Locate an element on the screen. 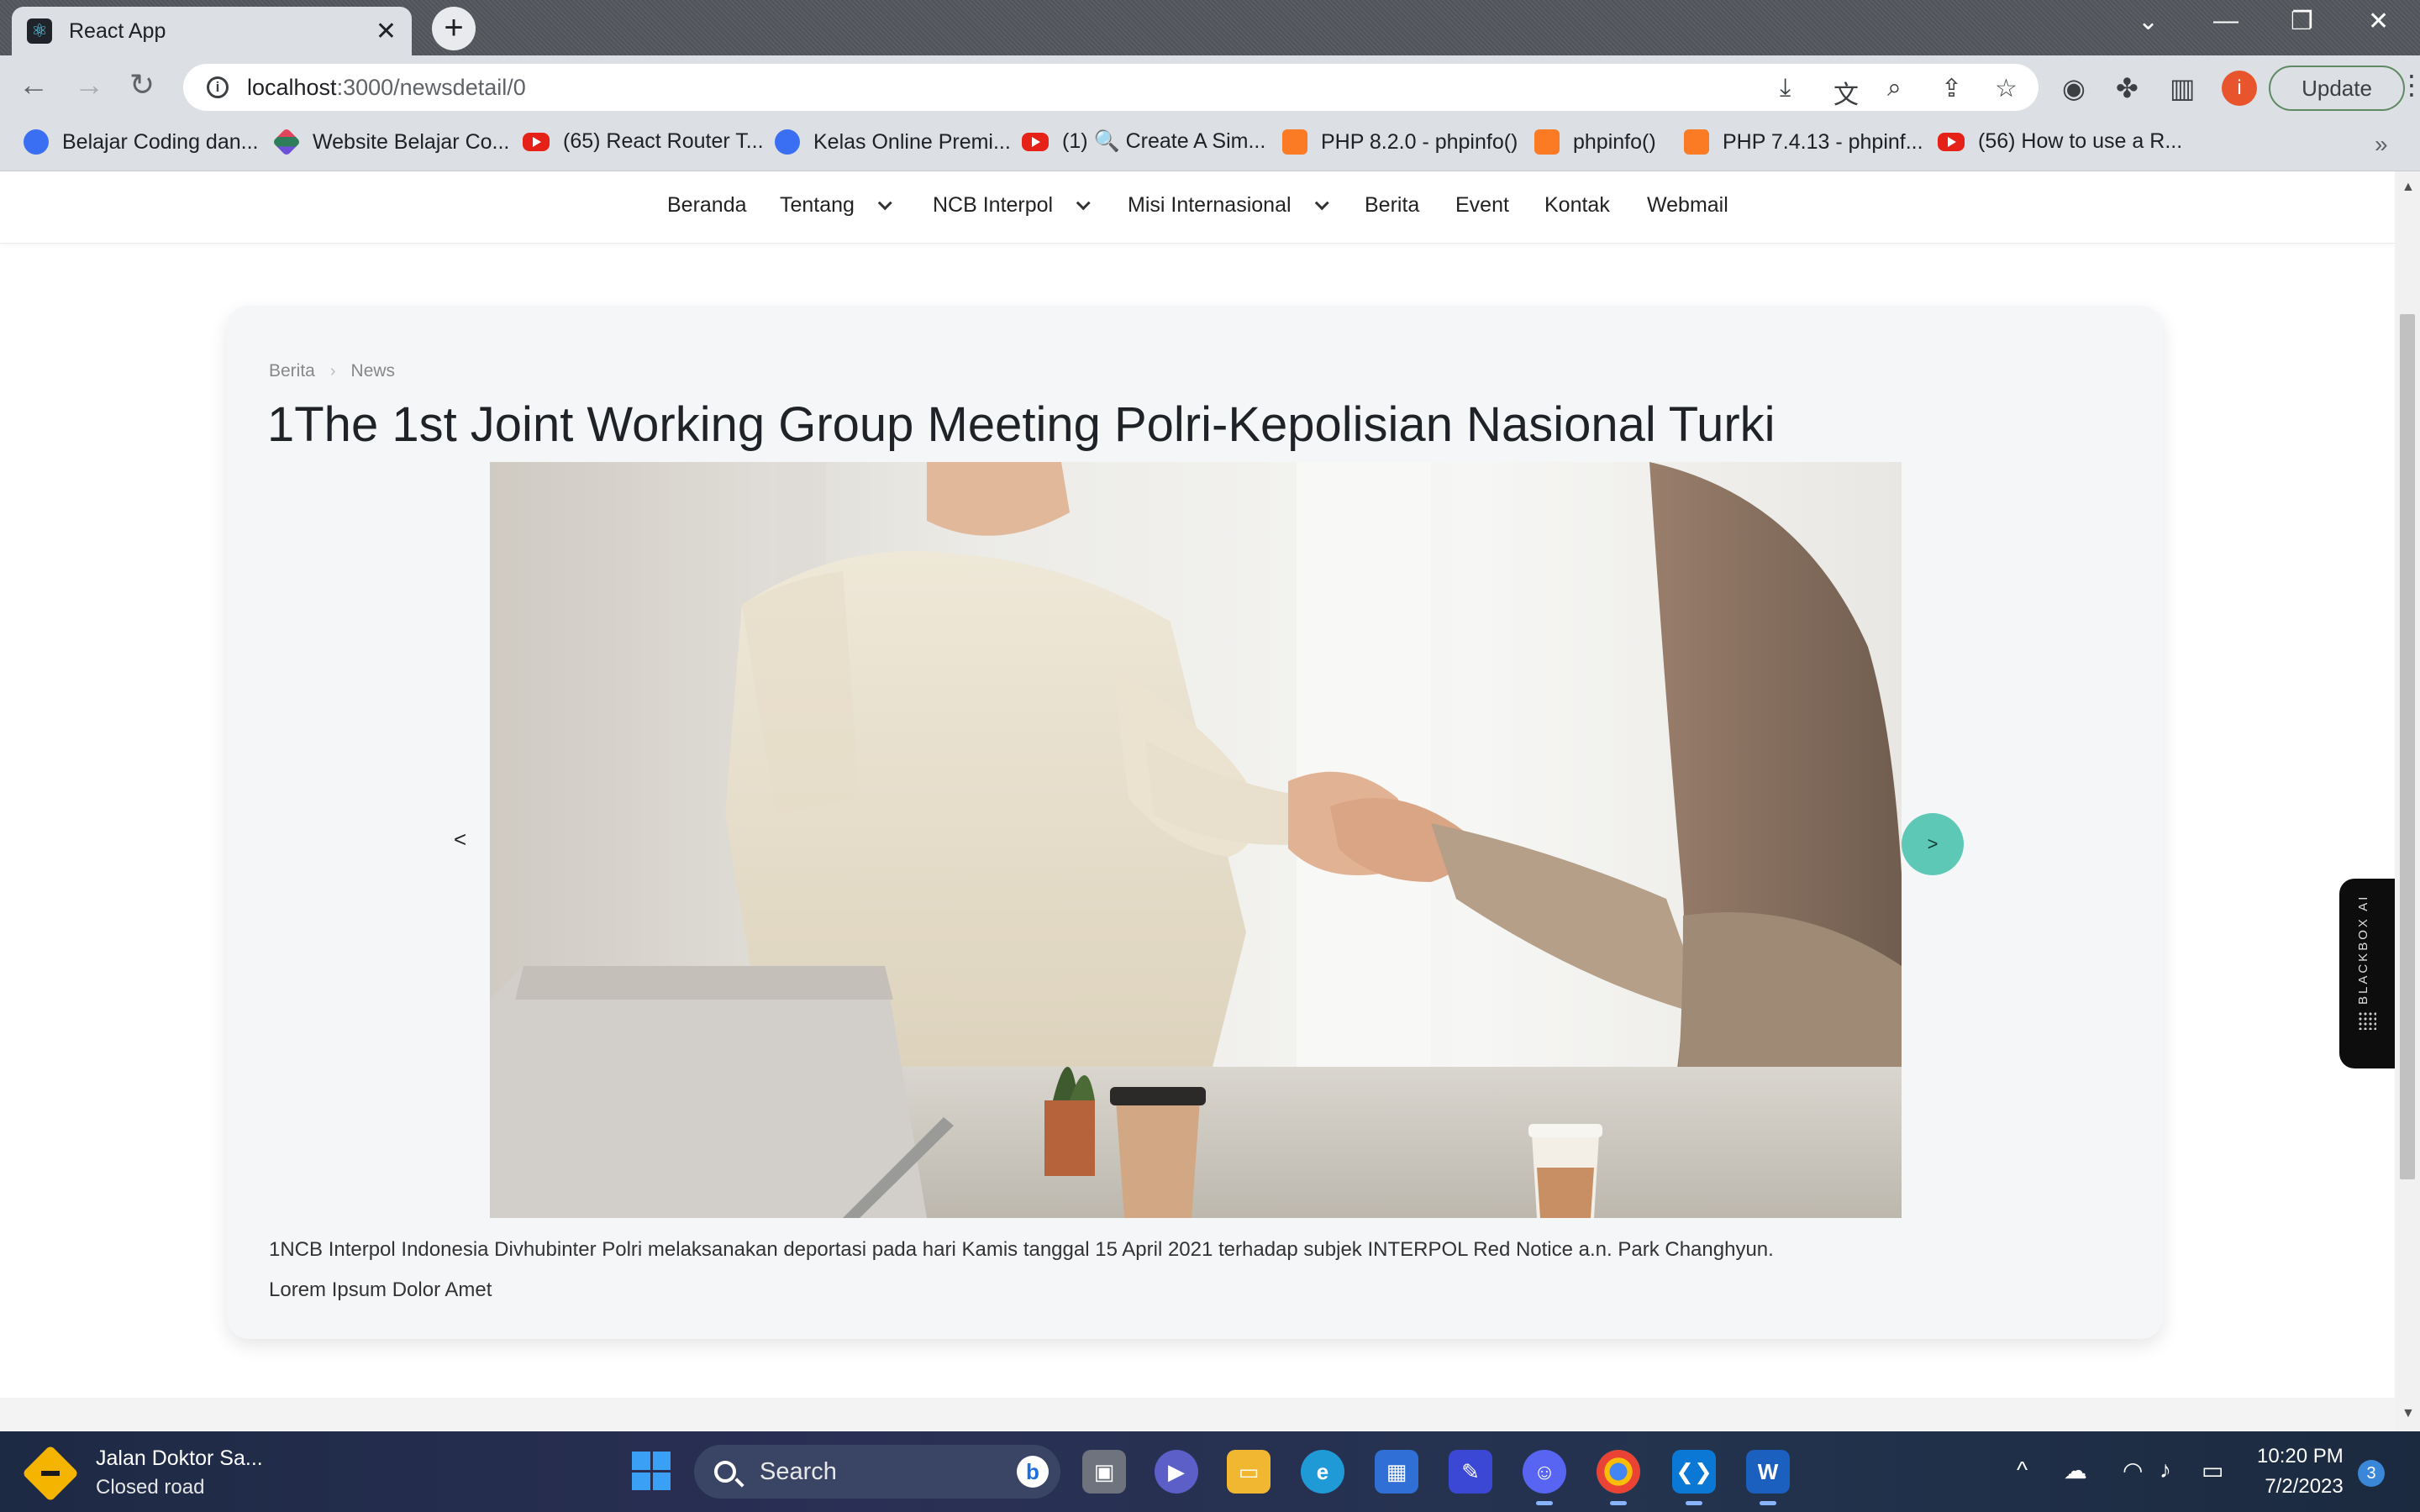 Image resolution: width=2420 pixels, height=1512 pixels. nav-item-webmail: Webmail is located at coordinates (1687, 205).